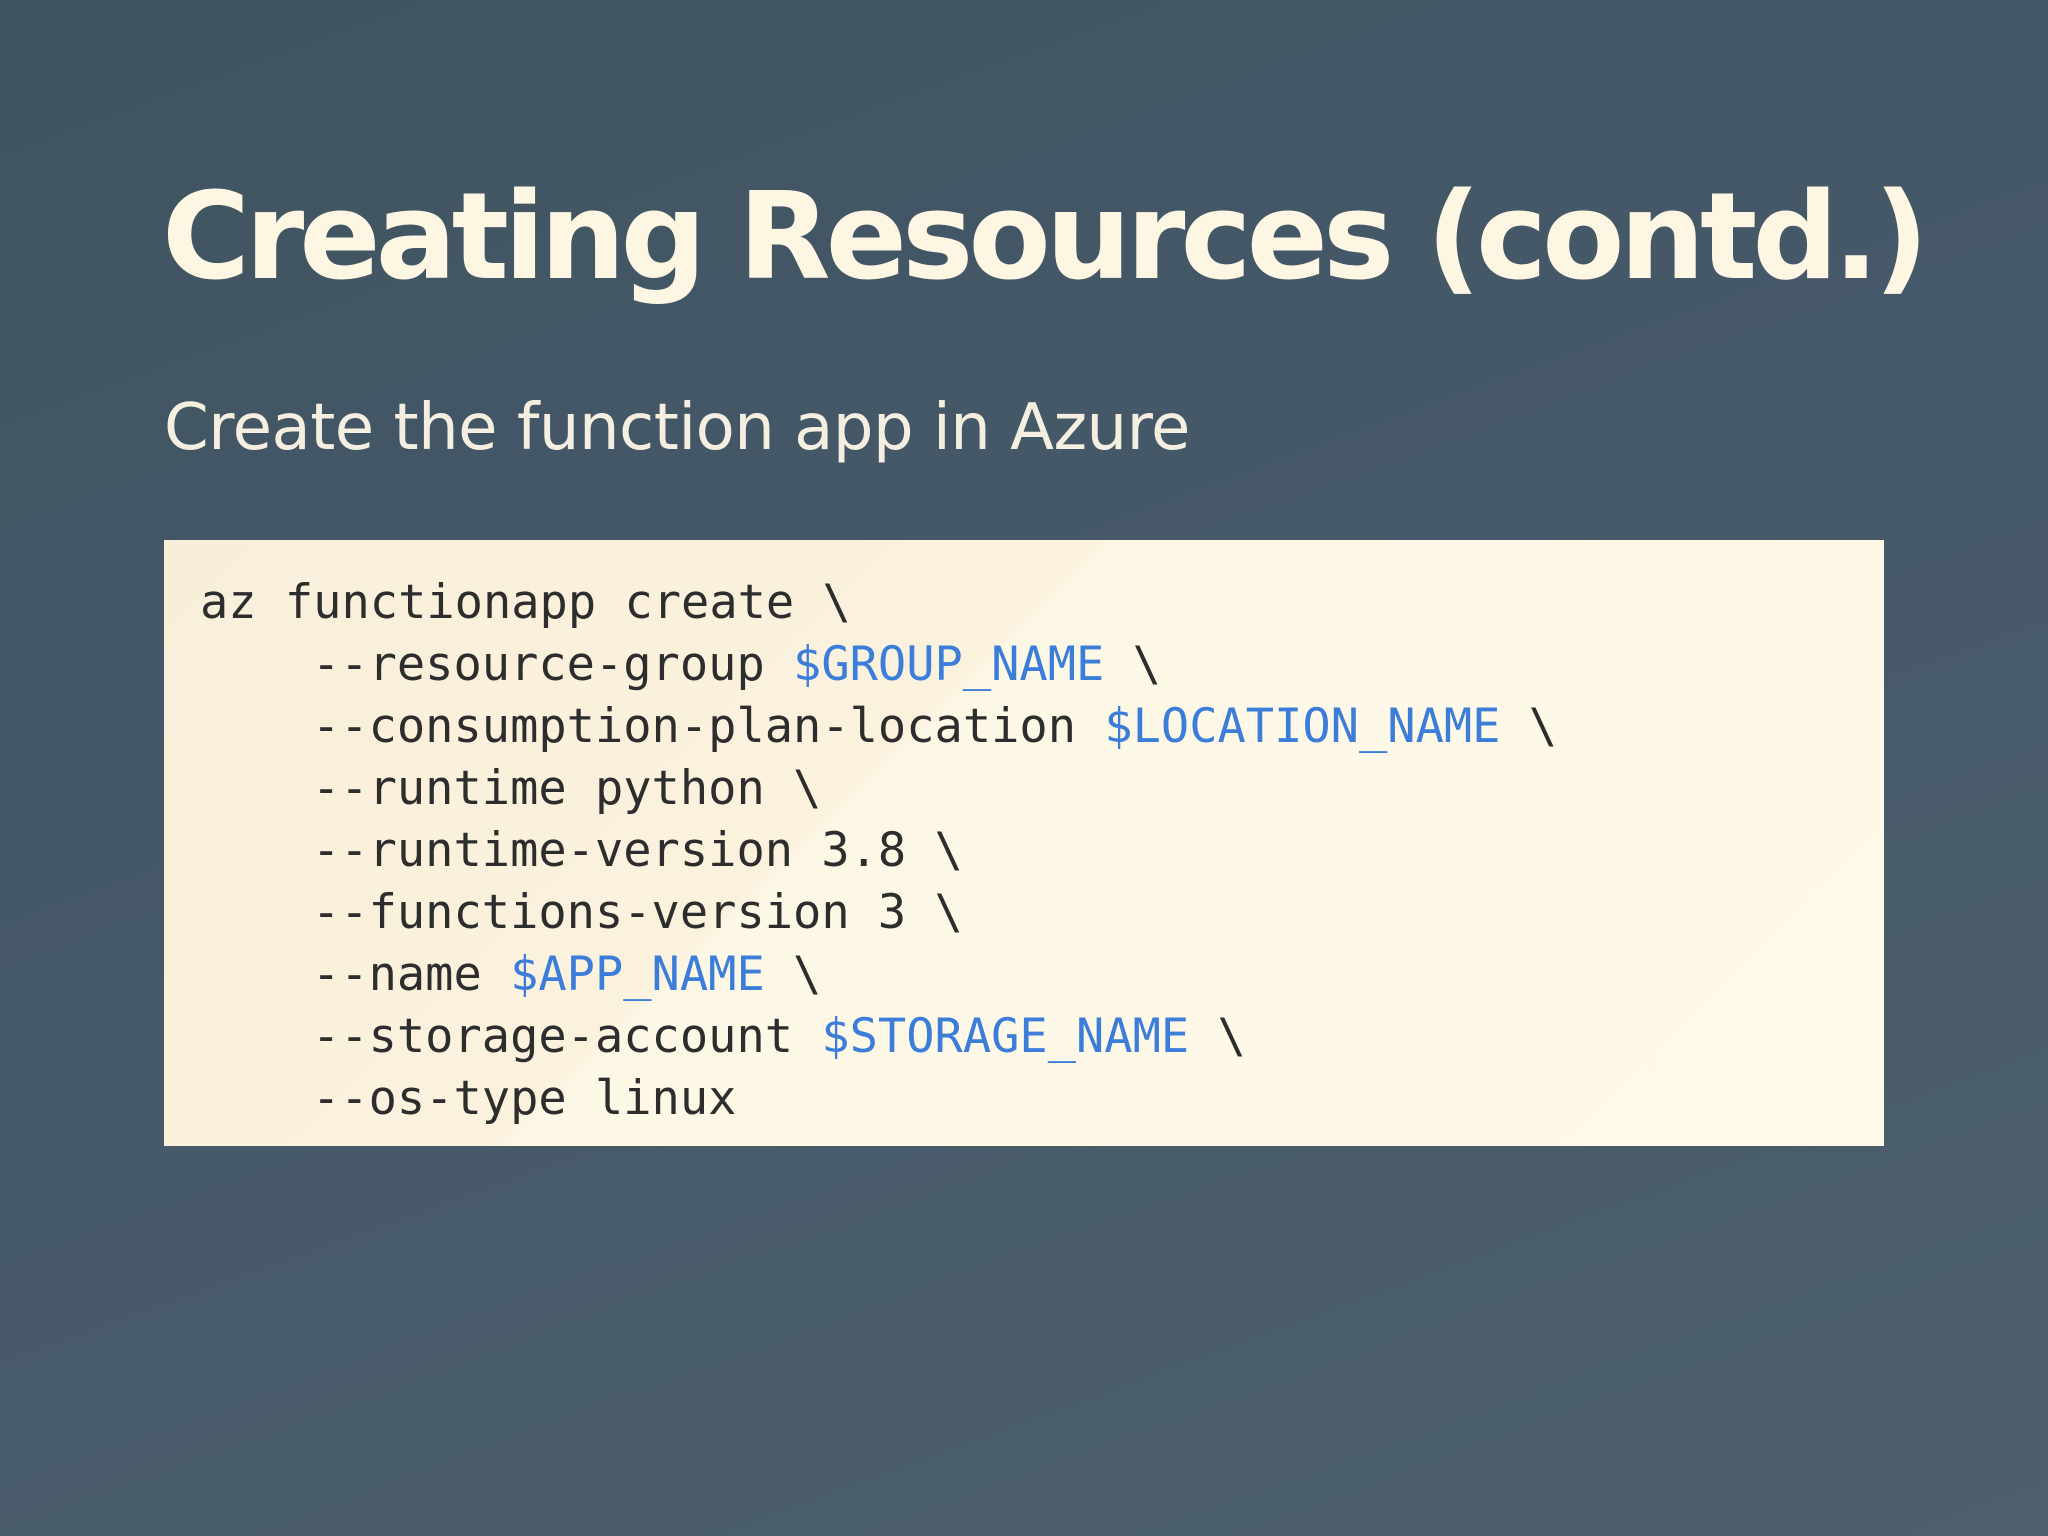  What do you see at coordinates (1024, 851) in the screenshot?
I see `code-line-runtime-version: --runtime-version 3.8 \` at bounding box center [1024, 851].